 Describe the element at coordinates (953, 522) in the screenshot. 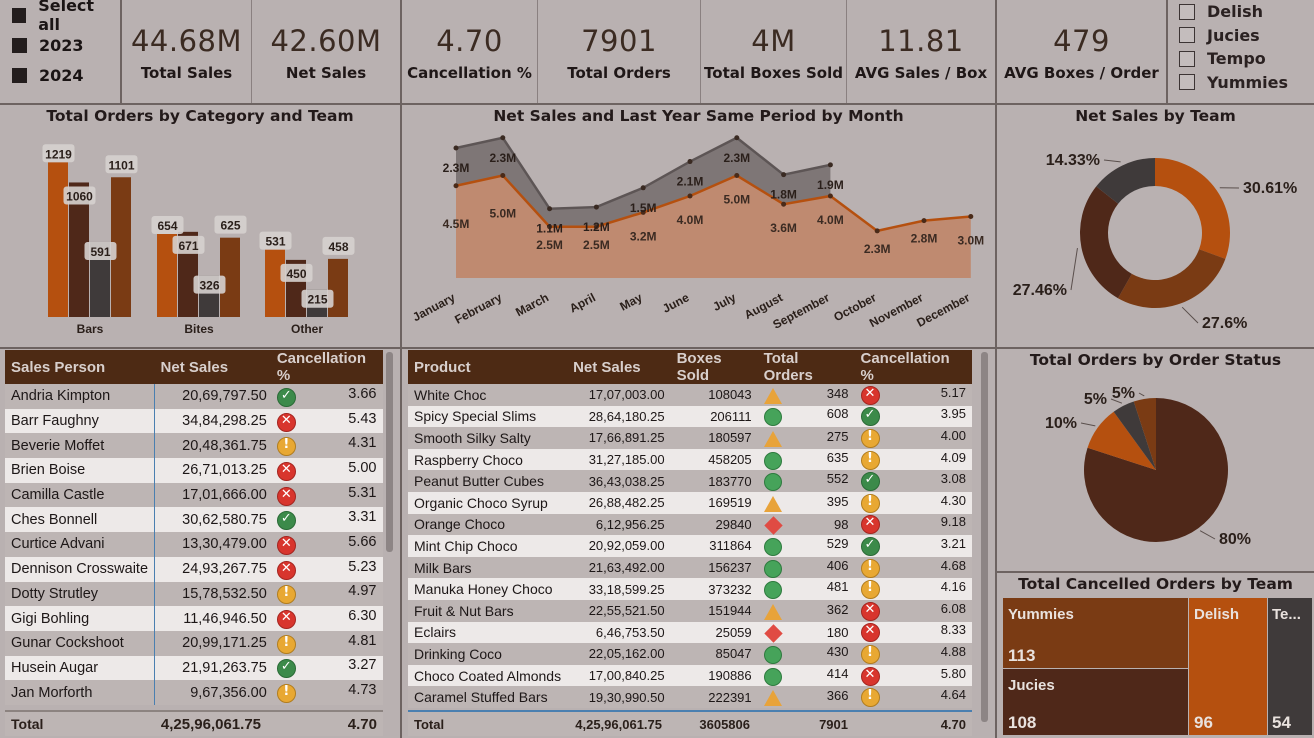

I see `cancellation-value: 9.18` at that location.